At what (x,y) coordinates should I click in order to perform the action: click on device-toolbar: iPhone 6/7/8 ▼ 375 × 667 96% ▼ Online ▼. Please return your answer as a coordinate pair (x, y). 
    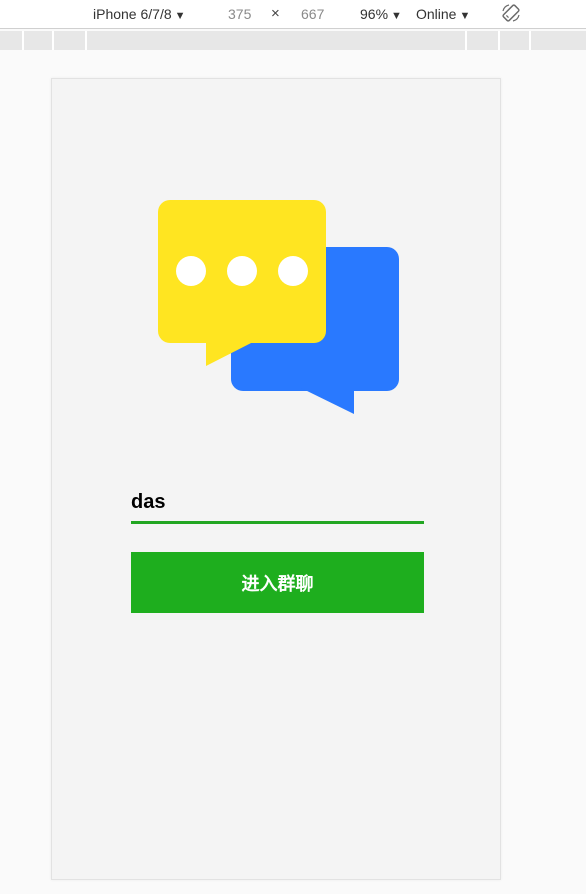
    Looking at the image, I should click on (293, 14).